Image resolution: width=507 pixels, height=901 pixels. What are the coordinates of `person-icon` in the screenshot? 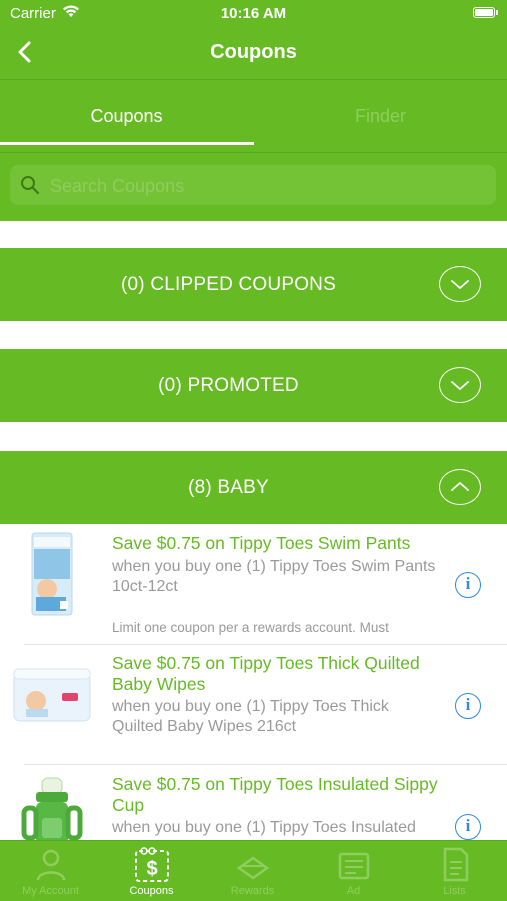 It's located at (51, 864).